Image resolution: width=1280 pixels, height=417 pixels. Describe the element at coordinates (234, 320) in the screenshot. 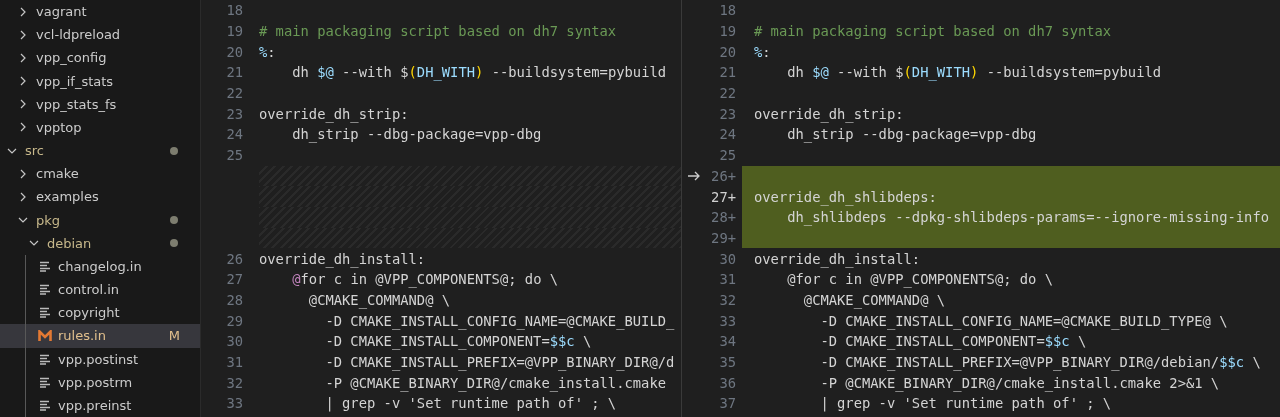

I see `line-number: 29` at that location.